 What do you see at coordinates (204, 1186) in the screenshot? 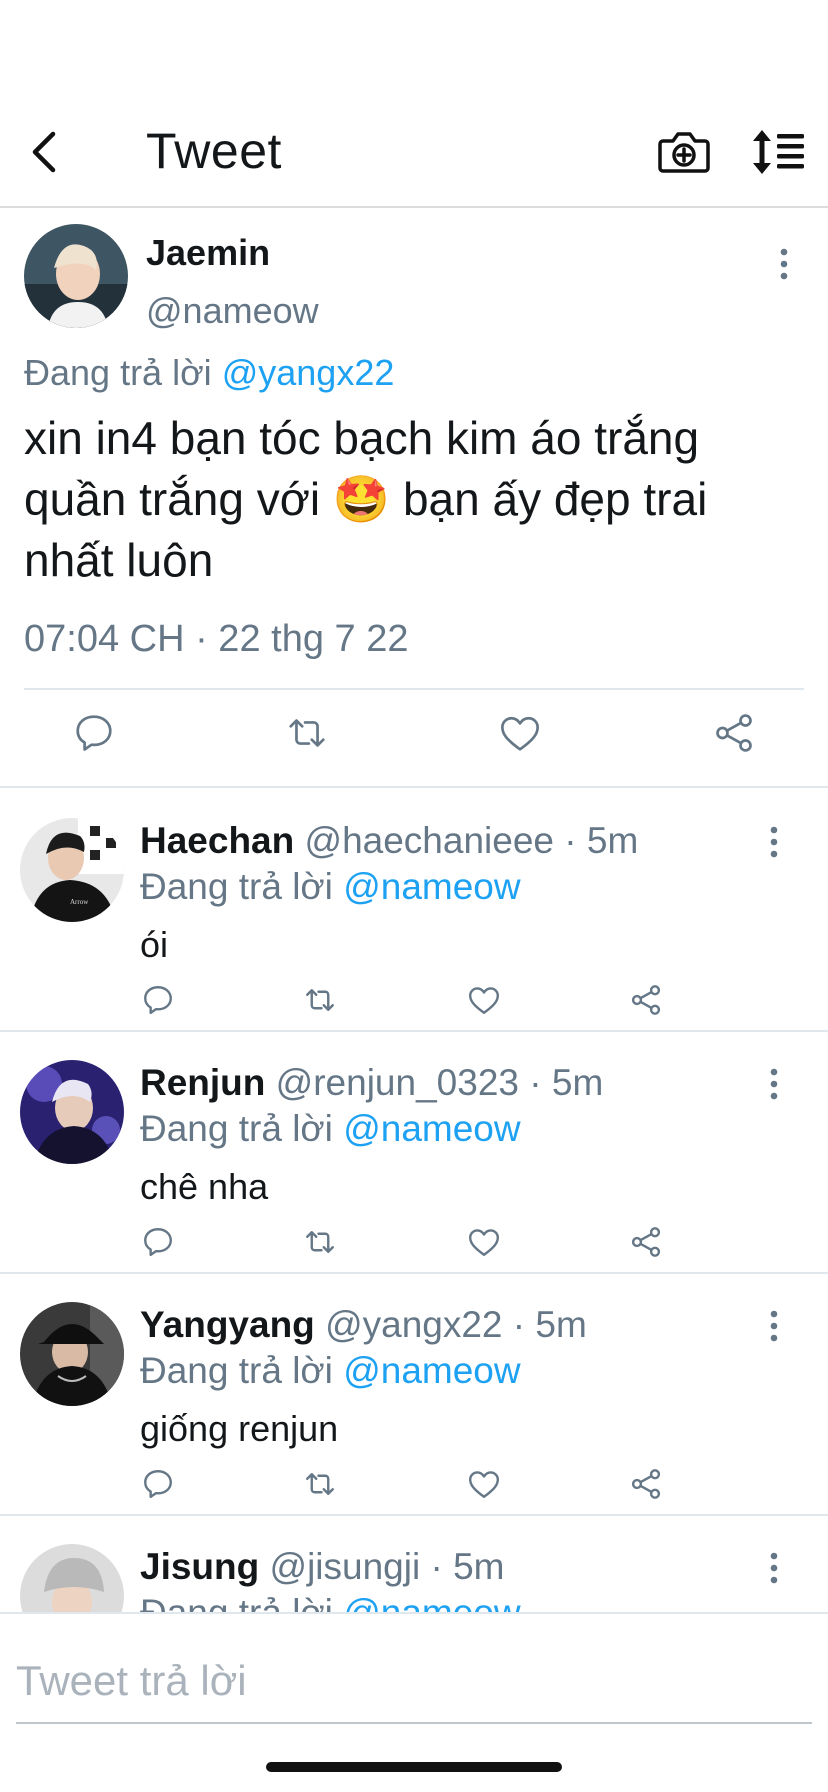
I see `tweet-text: chê nha` at bounding box center [204, 1186].